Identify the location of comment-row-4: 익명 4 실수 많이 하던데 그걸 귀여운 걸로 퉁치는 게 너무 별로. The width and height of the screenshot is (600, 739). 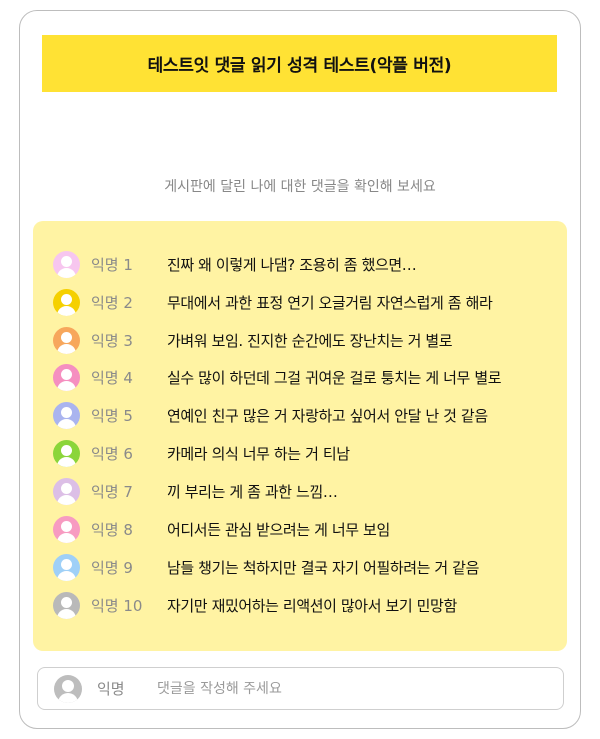
(277, 377).